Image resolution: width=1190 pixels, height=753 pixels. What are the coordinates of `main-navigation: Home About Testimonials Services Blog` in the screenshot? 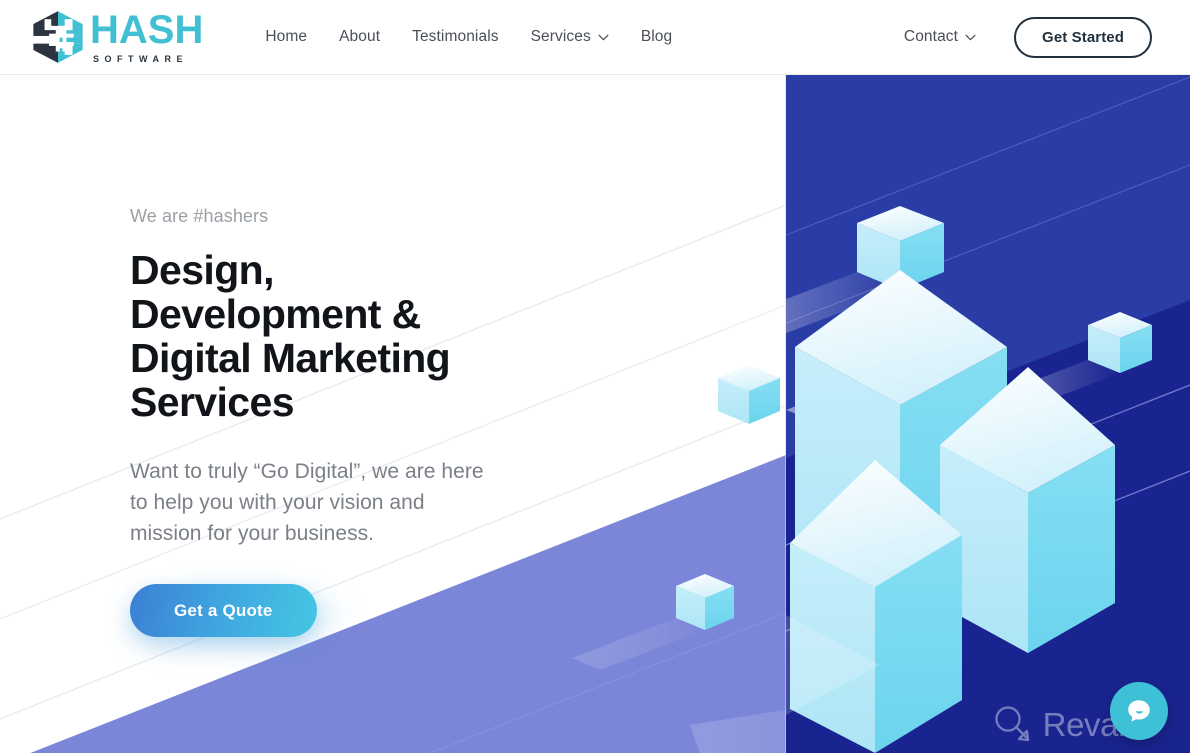 It's located at (468, 37).